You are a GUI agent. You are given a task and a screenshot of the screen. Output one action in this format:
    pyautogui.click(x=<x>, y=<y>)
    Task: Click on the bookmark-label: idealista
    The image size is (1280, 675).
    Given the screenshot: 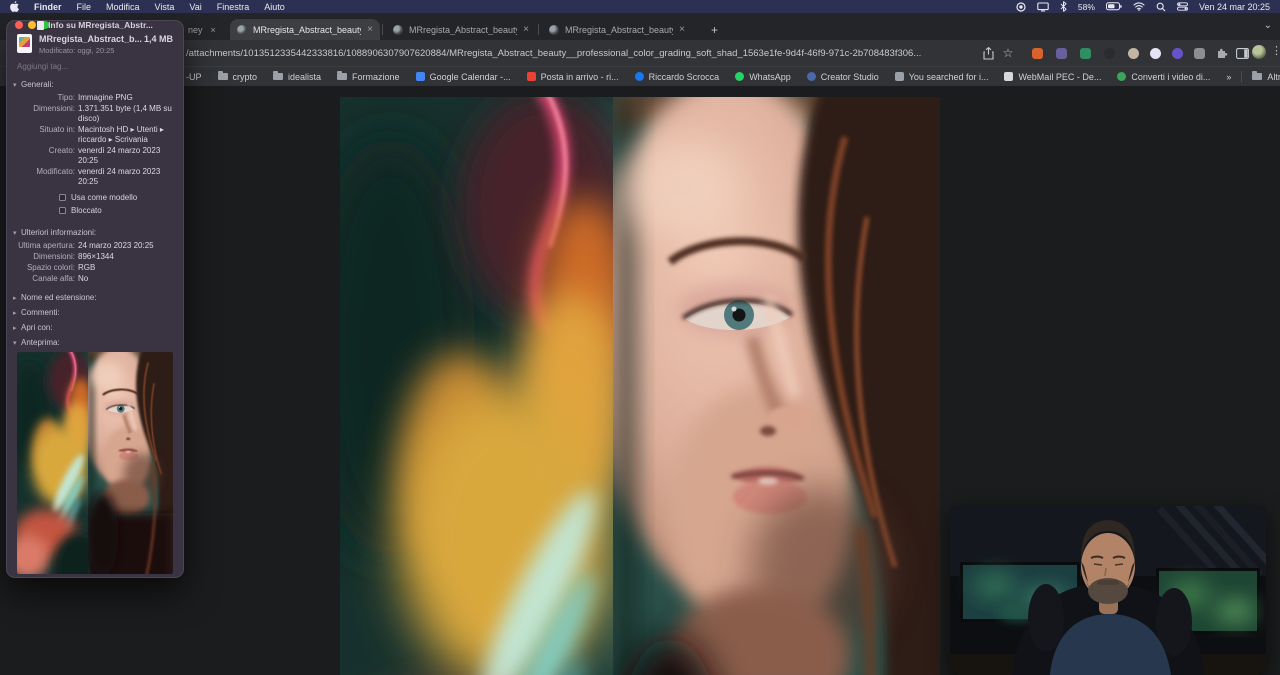 What is the action you would take?
    pyautogui.click(x=305, y=76)
    